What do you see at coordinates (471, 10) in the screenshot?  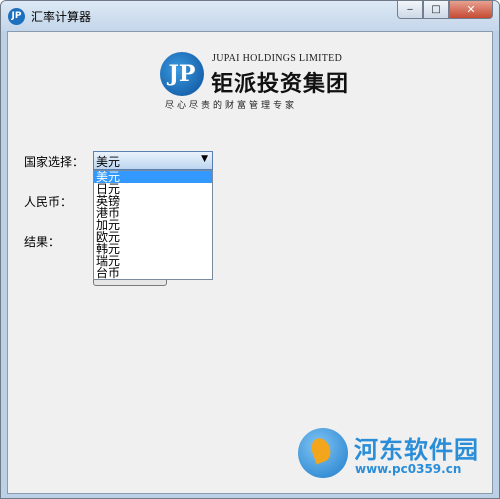 I see `close-button: ✕` at bounding box center [471, 10].